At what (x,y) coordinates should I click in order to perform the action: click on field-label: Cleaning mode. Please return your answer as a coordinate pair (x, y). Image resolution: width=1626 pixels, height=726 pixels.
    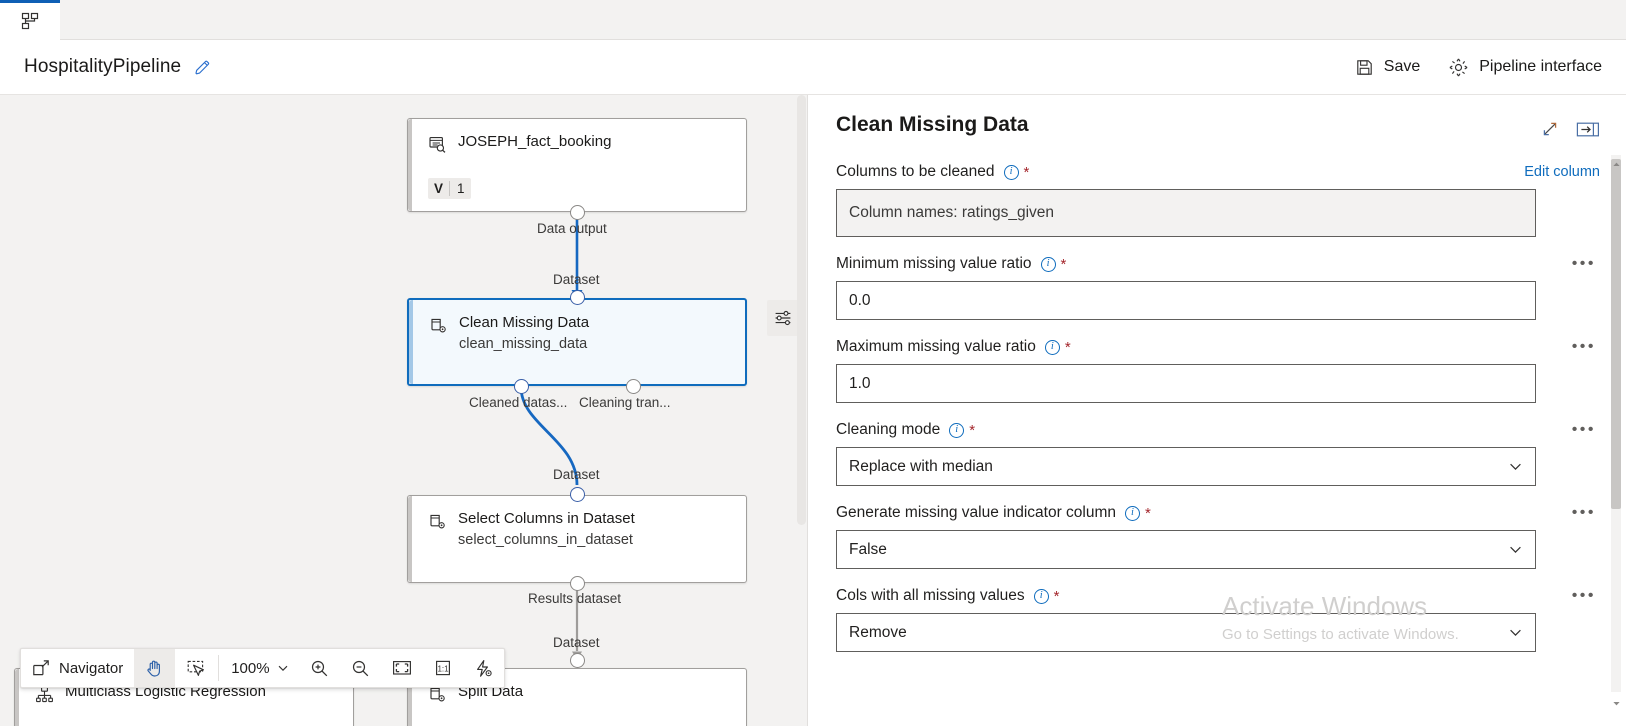
    Looking at the image, I should click on (888, 429).